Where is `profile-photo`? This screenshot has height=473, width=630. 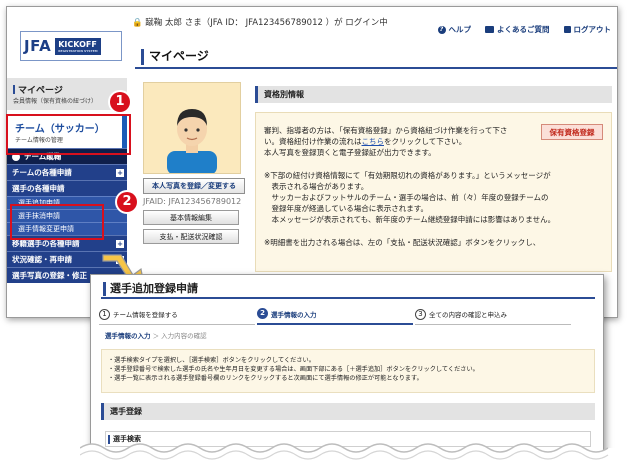 profile-photo is located at coordinates (192, 128).